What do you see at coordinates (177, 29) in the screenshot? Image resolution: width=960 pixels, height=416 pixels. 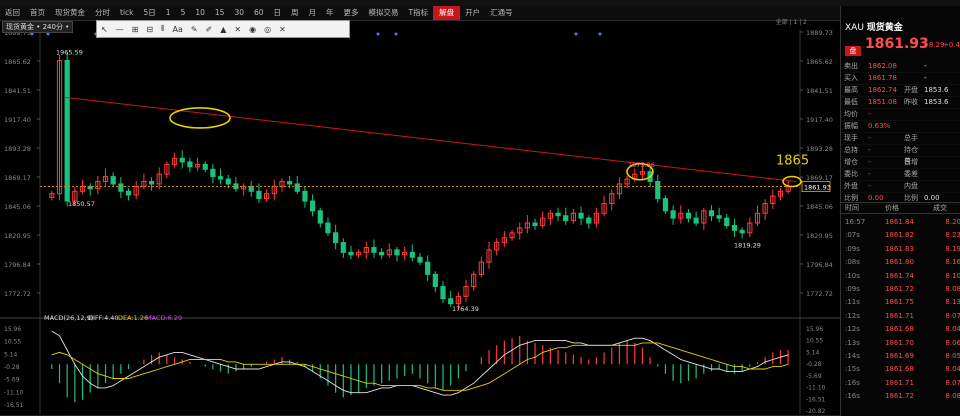 I see `draw-tool-icon: Aa` at bounding box center [177, 29].